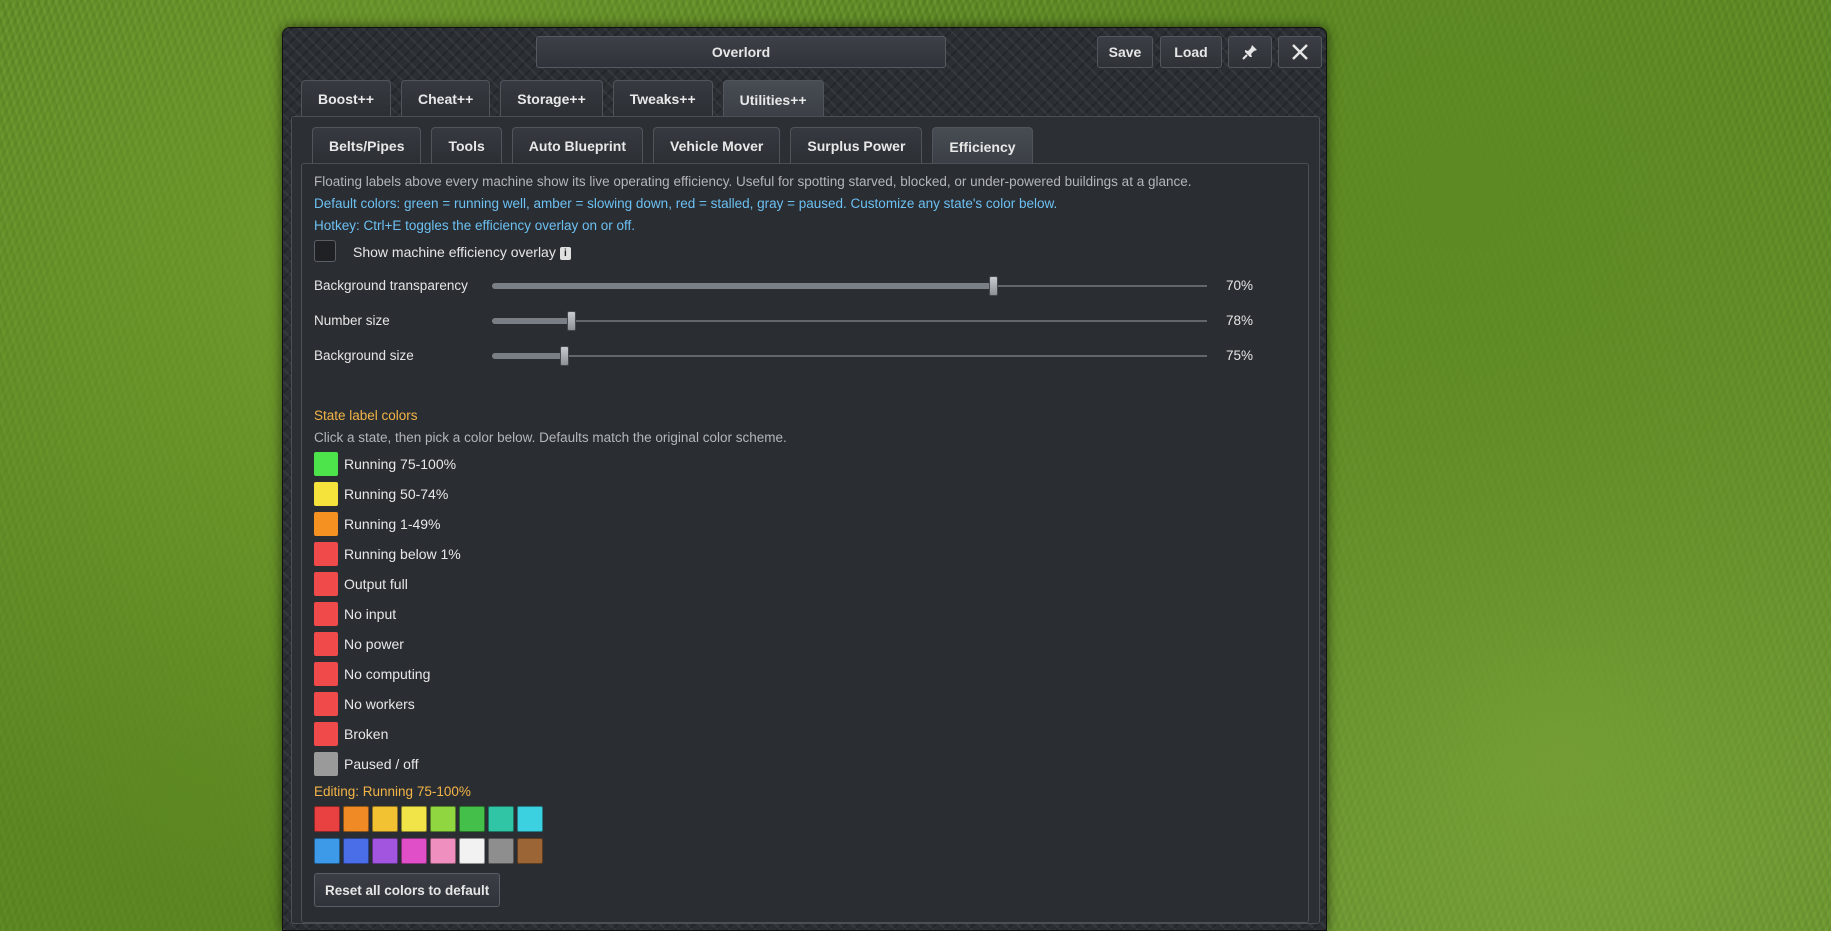 The height and width of the screenshot is (931, 1831). What do you see at coordinates (982, 146) in the screenshot?
I see `subtab-efficiency: Efficiency` at bounding box center [982, 146].